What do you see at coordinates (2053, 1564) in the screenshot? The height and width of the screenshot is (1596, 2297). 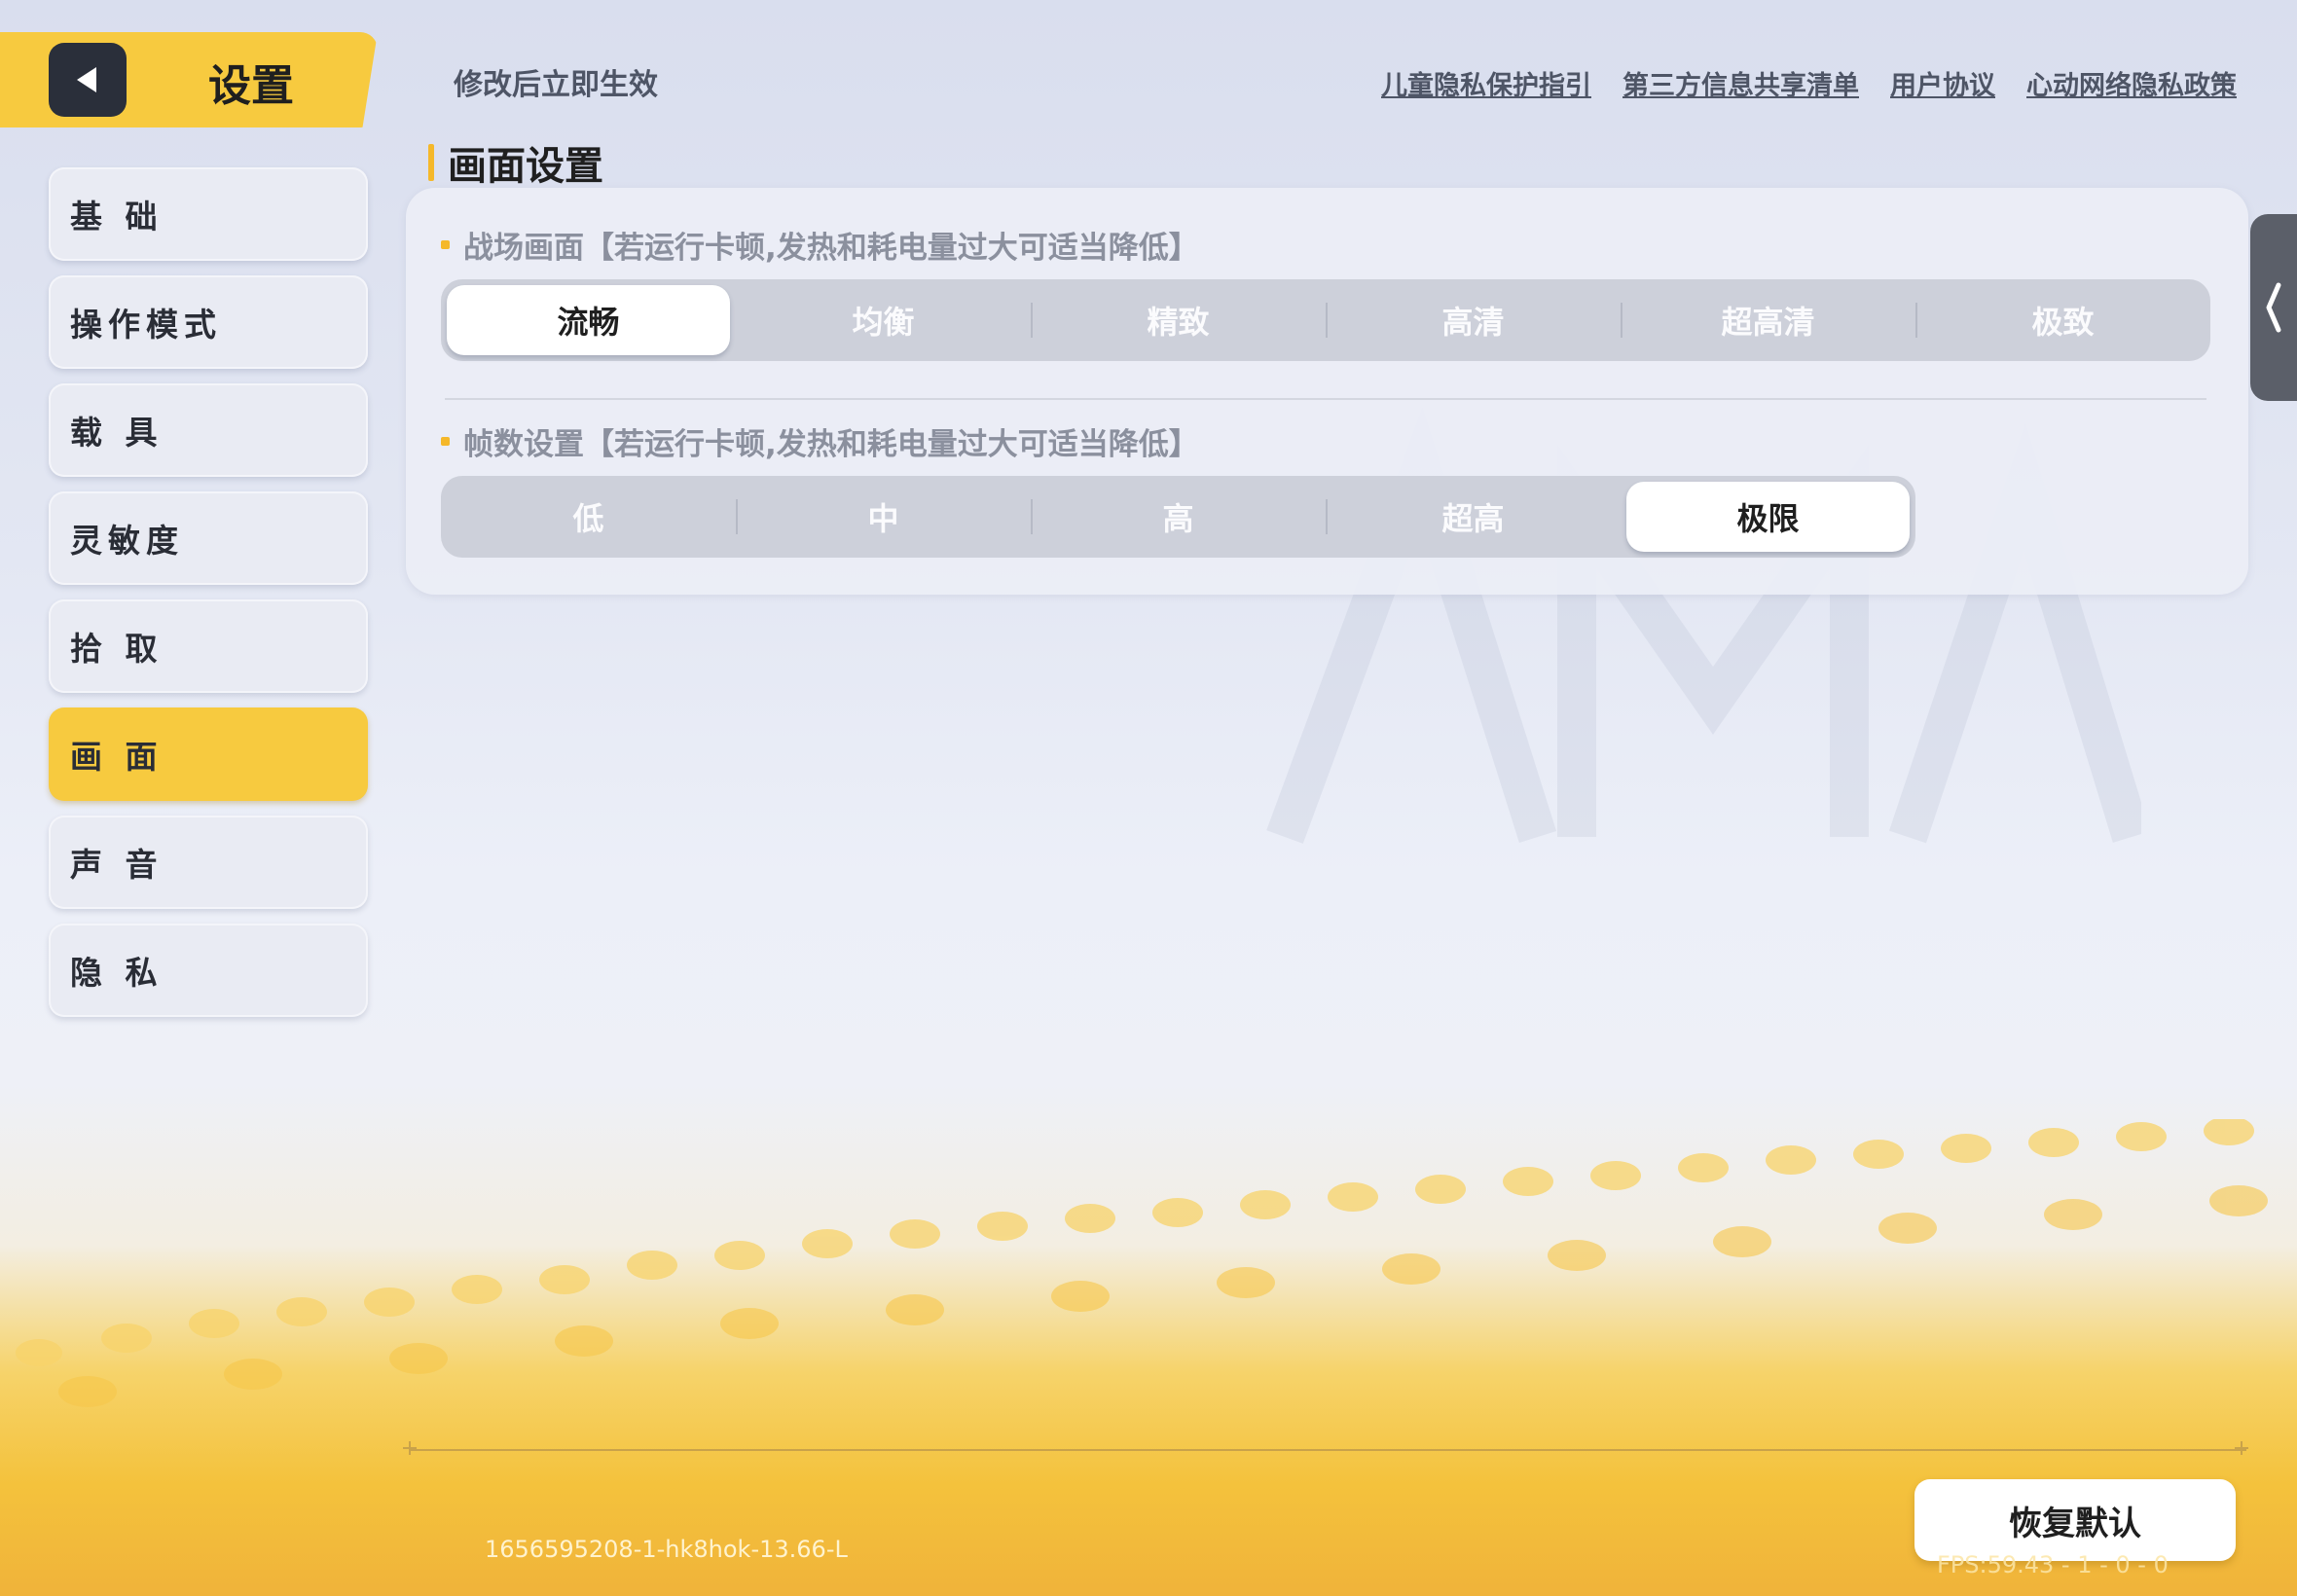 I see `fps-readout: FPS:59.43 - 1 - 0 - 0` at bounding box center [2053, 1564].